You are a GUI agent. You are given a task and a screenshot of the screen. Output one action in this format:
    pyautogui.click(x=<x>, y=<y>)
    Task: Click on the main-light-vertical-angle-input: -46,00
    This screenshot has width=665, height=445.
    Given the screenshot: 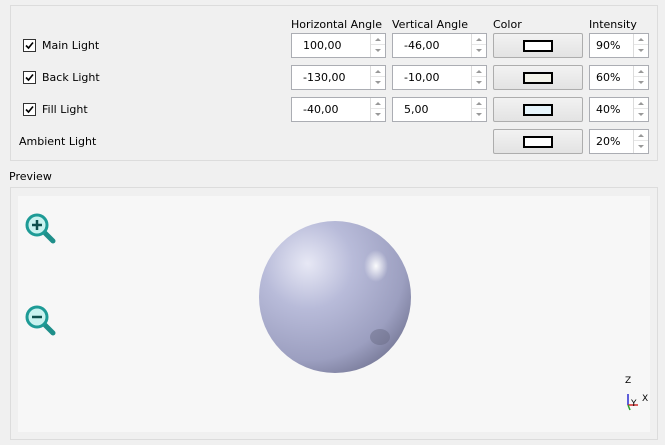 What is the action you would take?
    pyautogui.click(x=439, y=45)
    